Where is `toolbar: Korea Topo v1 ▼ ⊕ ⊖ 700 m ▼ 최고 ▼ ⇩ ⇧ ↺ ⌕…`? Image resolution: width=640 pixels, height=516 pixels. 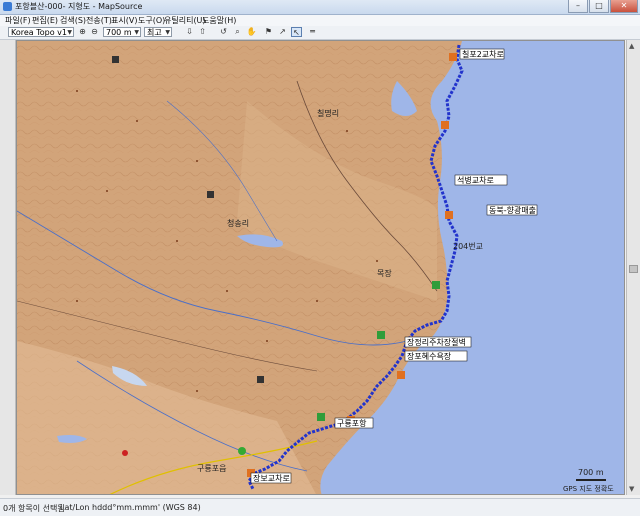 toolbar: Korea Topo v1 ▼ ⊕ ⊖ 700 m ▼ 최고 ▼ ⇩ ⇧ ↺ ⌕… is located at coordinates (320, 33).